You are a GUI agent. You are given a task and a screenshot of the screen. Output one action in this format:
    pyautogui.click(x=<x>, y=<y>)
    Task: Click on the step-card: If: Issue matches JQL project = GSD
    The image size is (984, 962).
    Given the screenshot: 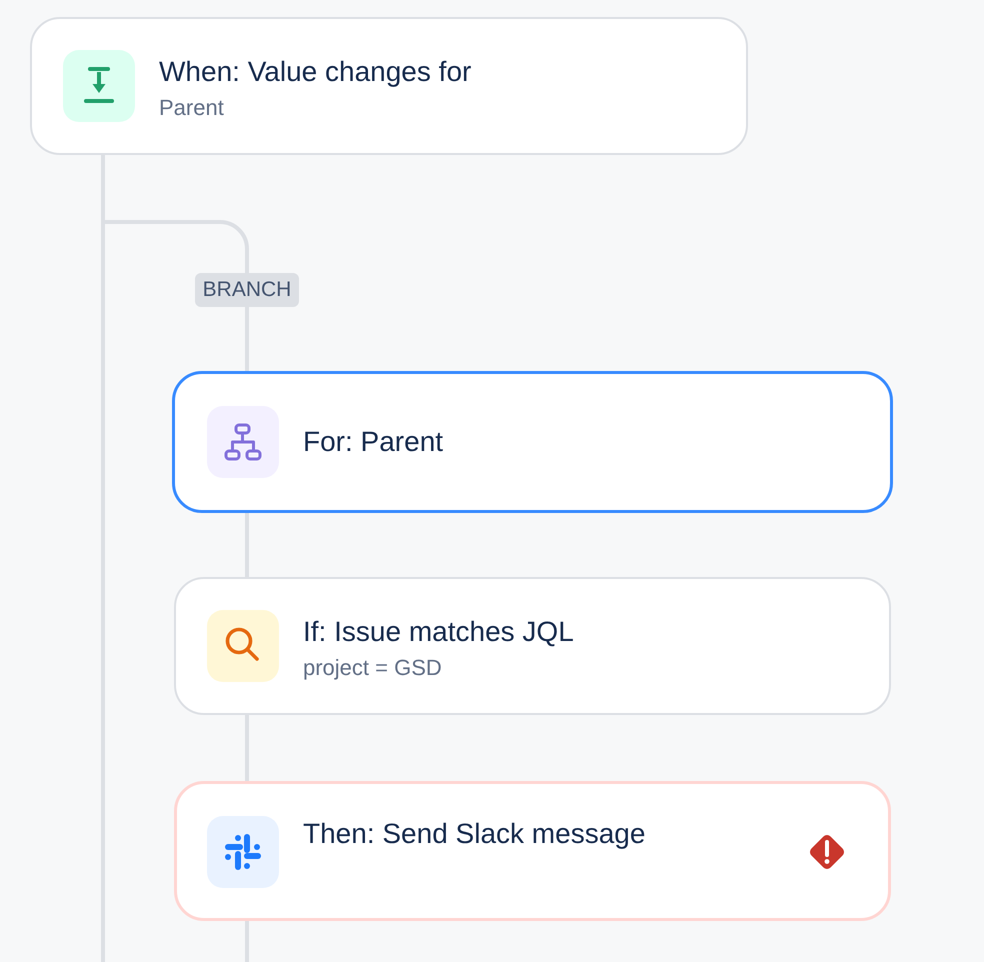 What is the action you would take?
    pyautogui.click(x=532, y=646)
    